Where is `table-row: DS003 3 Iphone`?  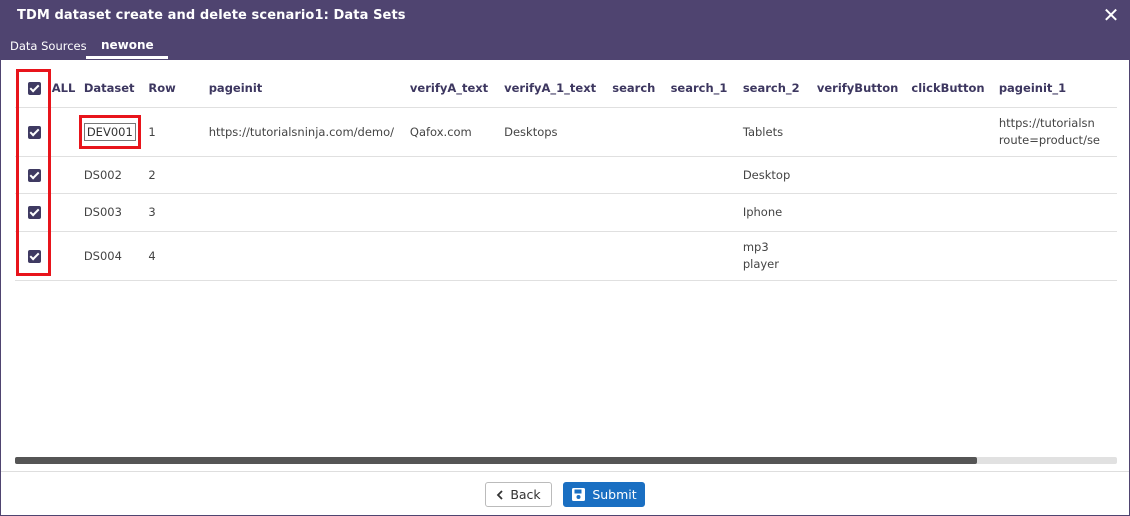
table-row: DS003 3 Iphone is located at coordinates (566, 212).